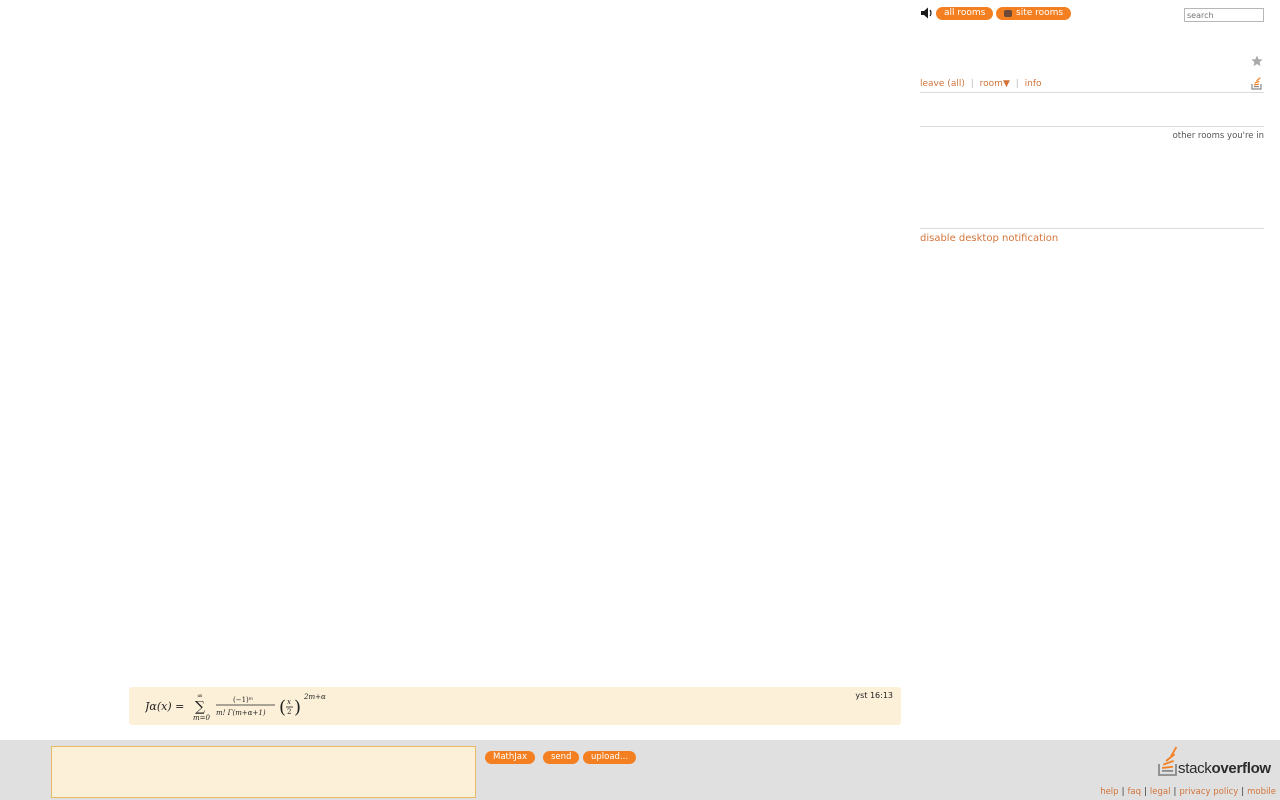 The width and height of the screenshot is (1280, 800). Describe the element at coordinates (965, 13) in the screenshot. I see `all-rooms-button: all rooms` at that location.